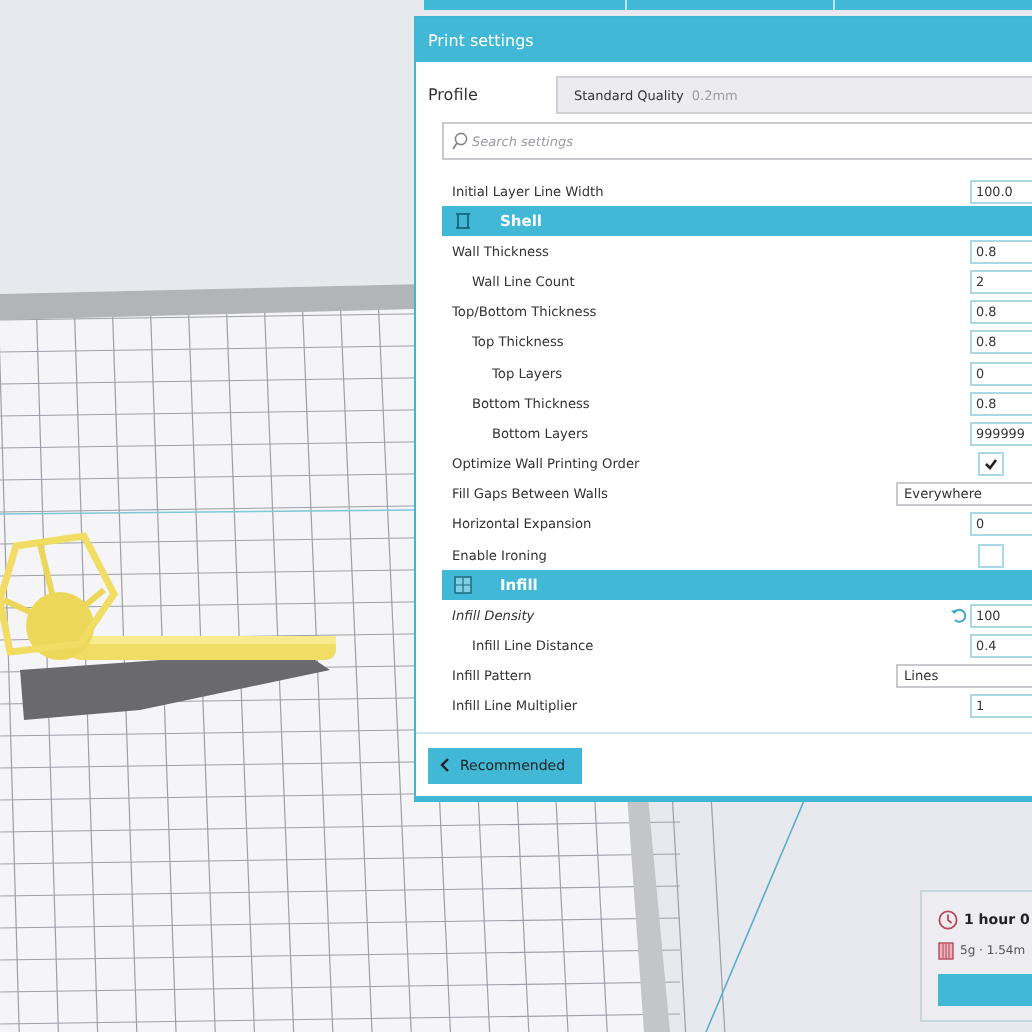 Image resolution: width=1032 pixels, height=1032 pixels. What do you see at coordinates (724, 40) in the screenshot?
I see `panel-title: Print settings` at bounding box center [724, 40].